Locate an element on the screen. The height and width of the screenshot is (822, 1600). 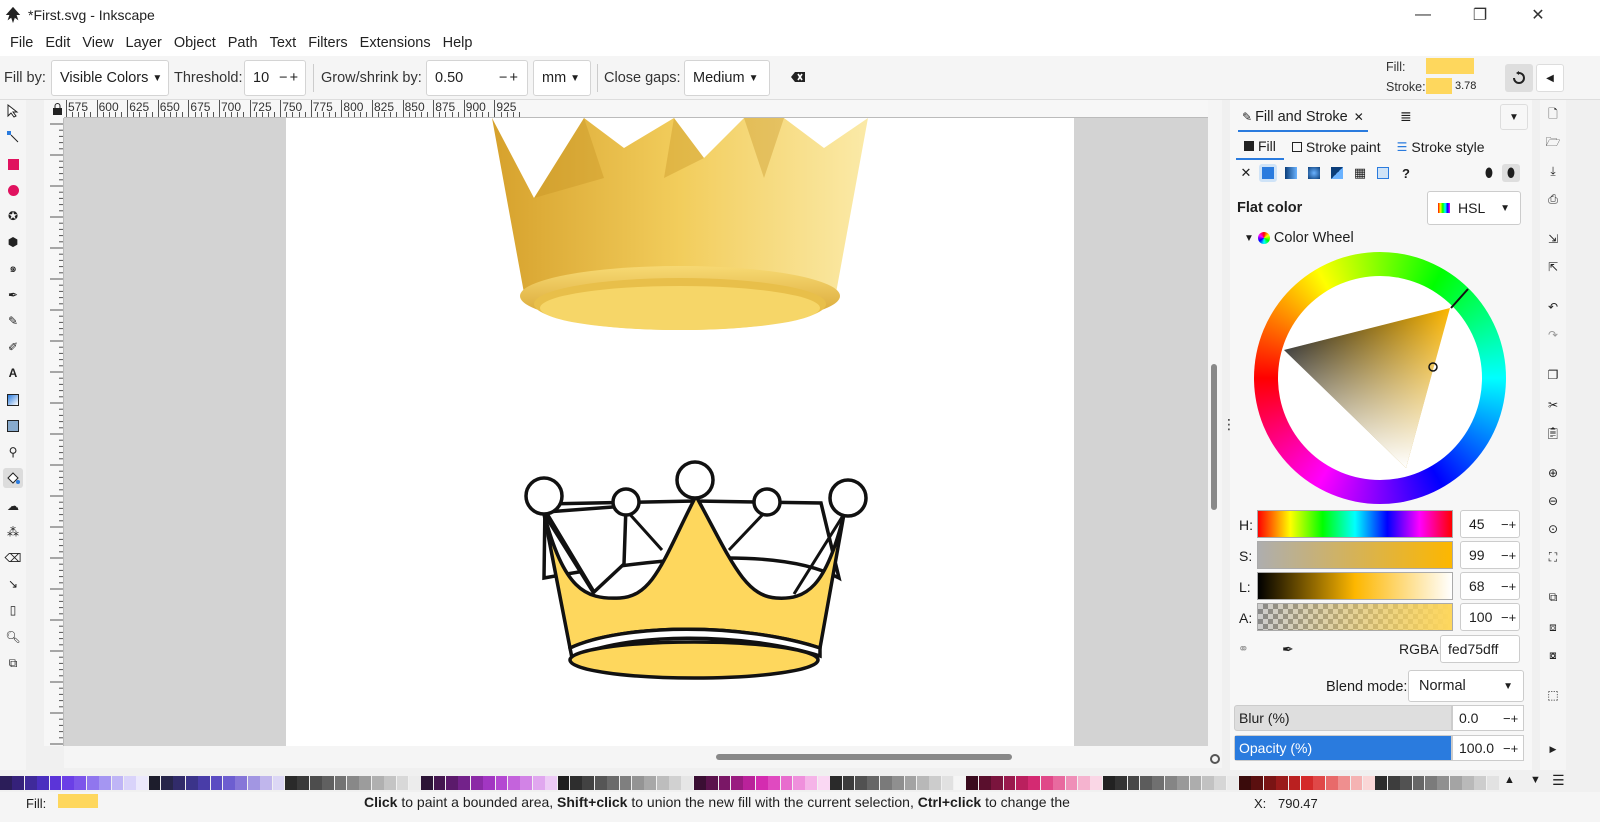
palette-scroll-down-icon: ▼ is located at coordinates (1535, 780).